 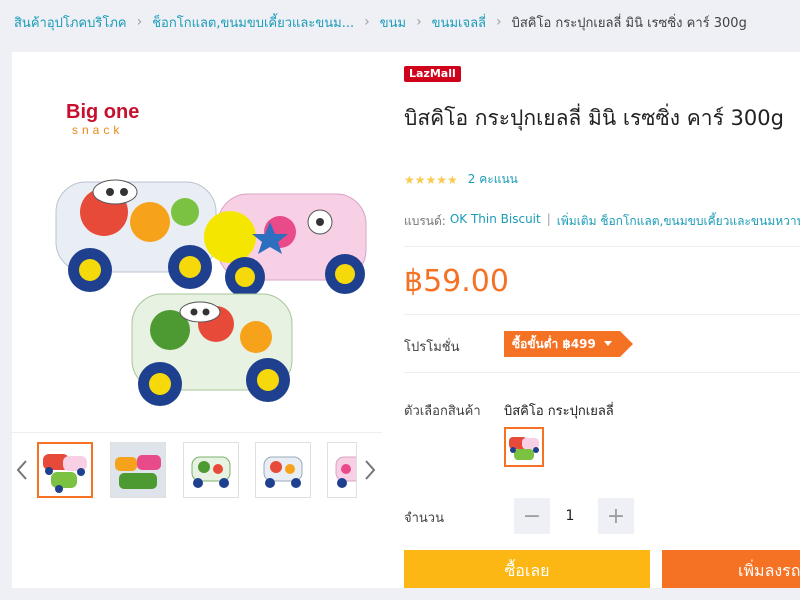 I want to click on breadcrumb-item-snacks: ขนม, so click(x=393, y=22).